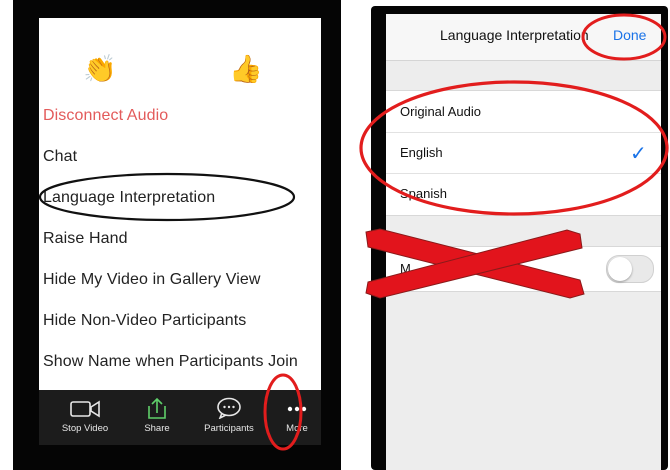 This screenshot has width=670, height=470. I want to click on share-label: Share, so click(157, 428).